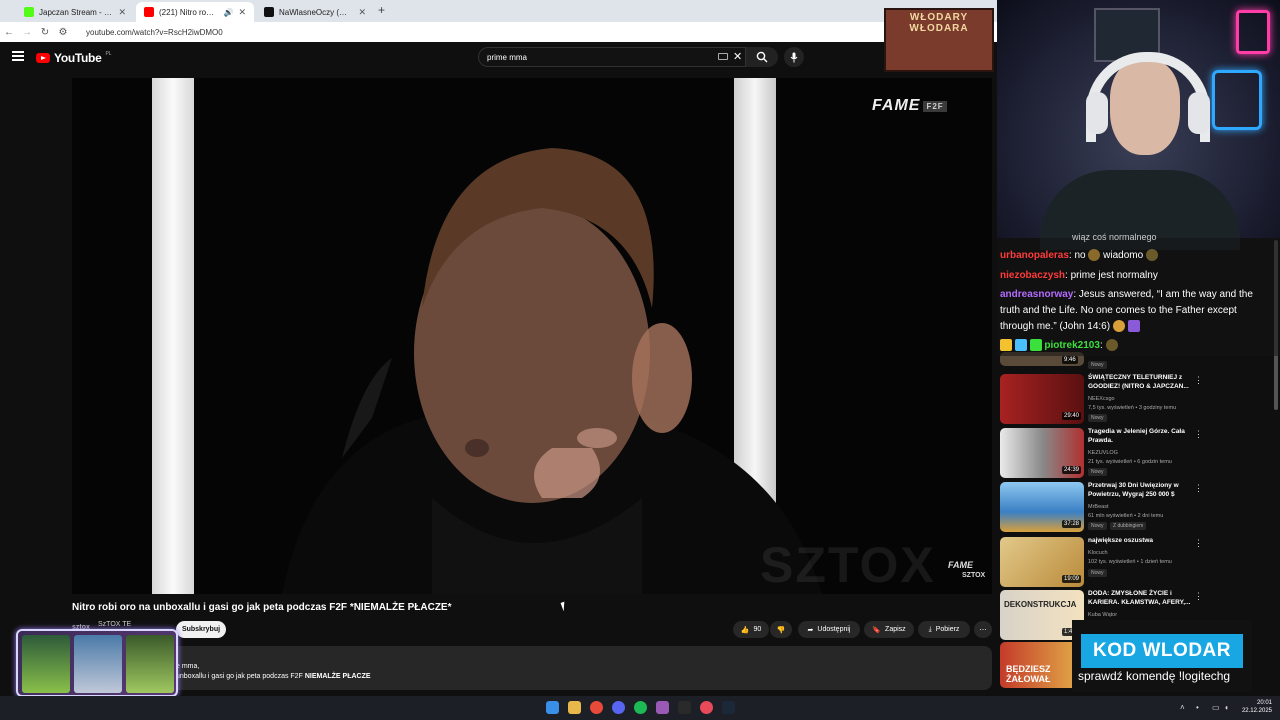 This screenshot has height=720, width=1280. Describe the element at coordinates (751, 629) in the screenshot. I see `like-button: 👍 90` at that location.